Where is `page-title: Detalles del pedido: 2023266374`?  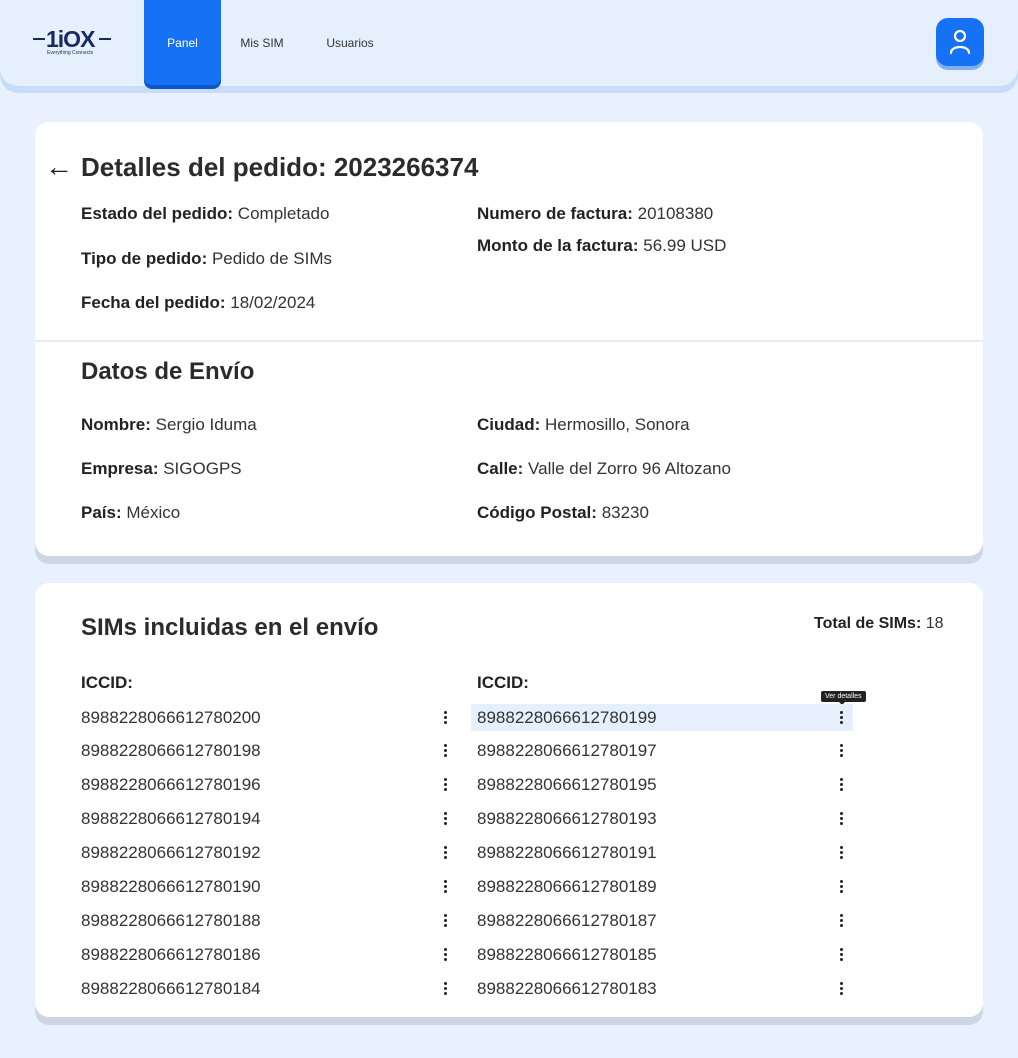 page-title: Detalles del pedido: 2023266374 is located at coordinates (280, 167).